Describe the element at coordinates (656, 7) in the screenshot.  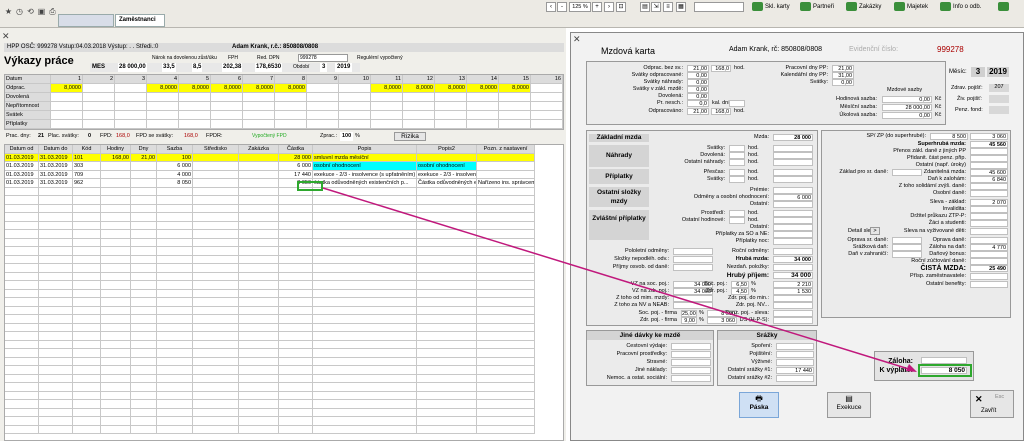
I see `expand-icon: ⇲` at that location.